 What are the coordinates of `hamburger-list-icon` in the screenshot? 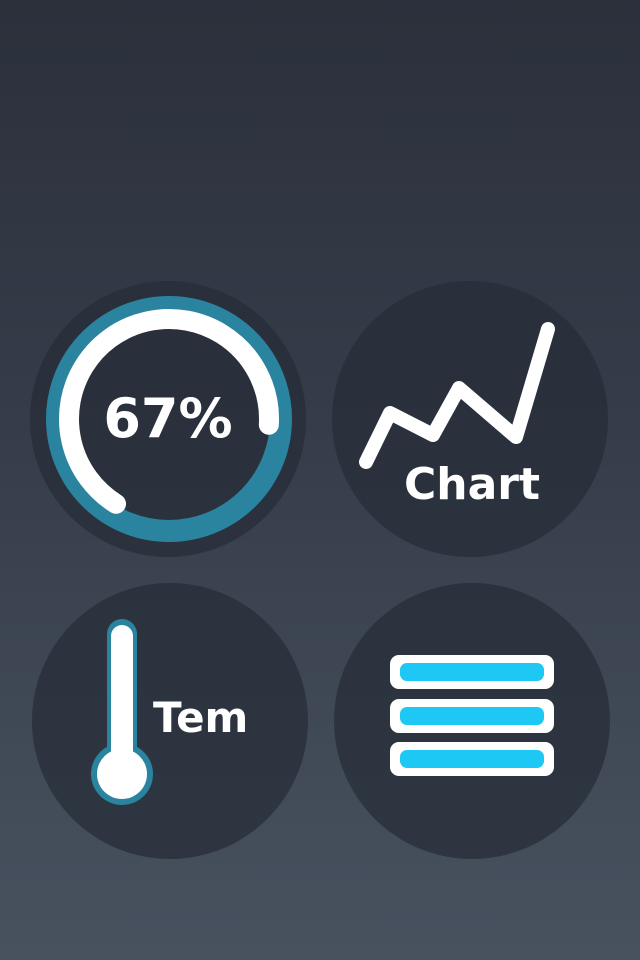 It's located at (472, 715).